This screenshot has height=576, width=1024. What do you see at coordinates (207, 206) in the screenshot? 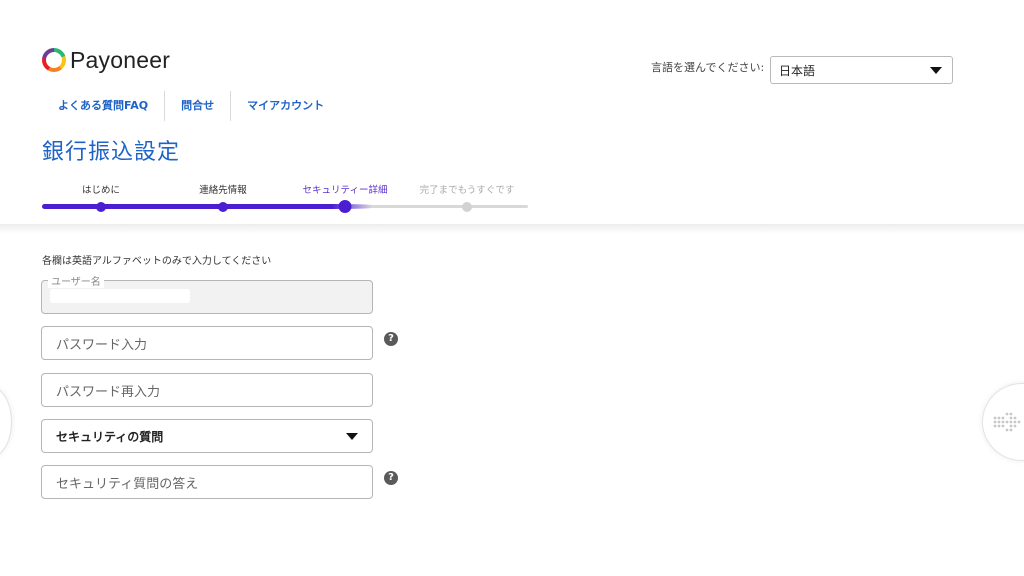
I see `progress-fill` at bounding box center [207, 206].